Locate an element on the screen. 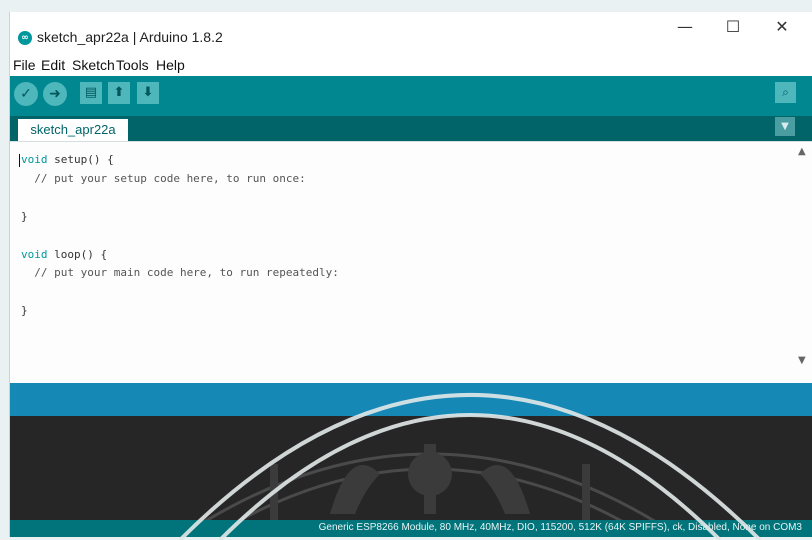 Image resolution: width=812 pixels, height=540 pixels. seal-watermark-icon is located at coordinates (430, 482).